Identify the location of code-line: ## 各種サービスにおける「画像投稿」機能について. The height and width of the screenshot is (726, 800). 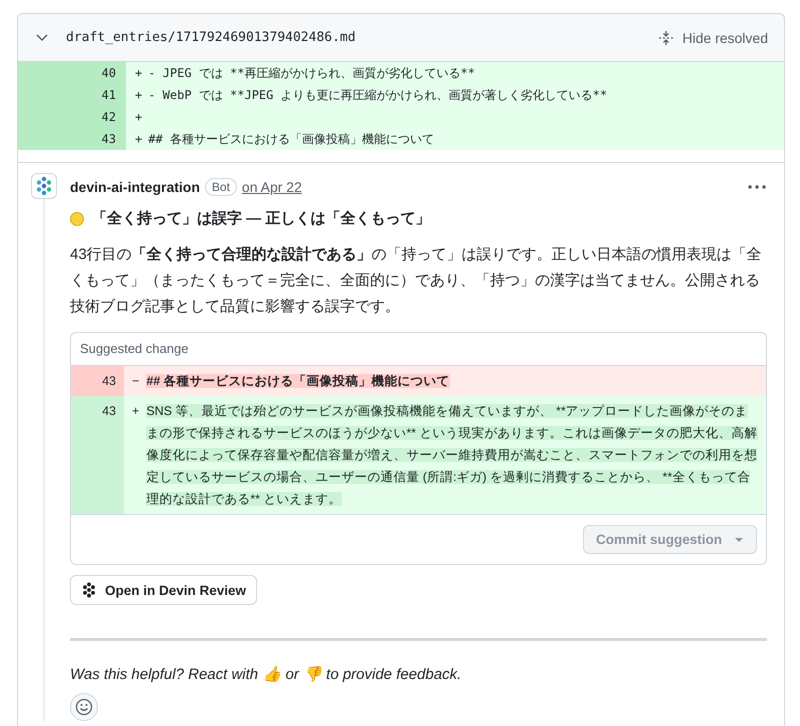
(291, 139).